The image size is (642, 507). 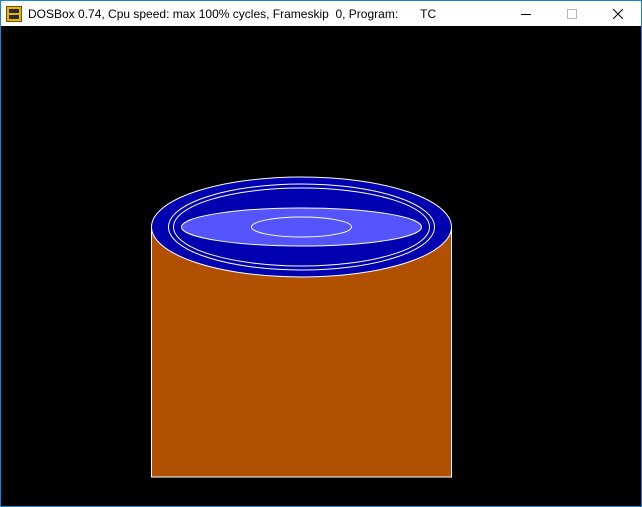 I want to click on dosbox-icon, so click(x=14, y=13).